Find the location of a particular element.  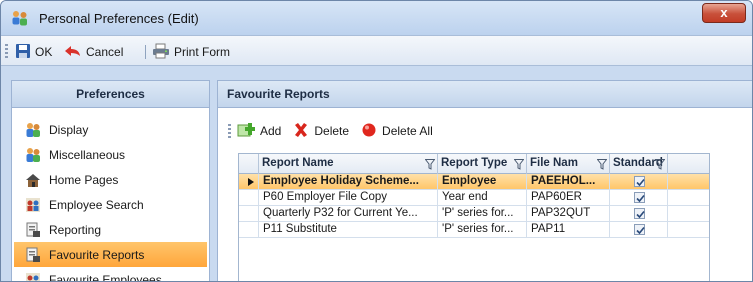

miscellaneous-icon is located at coordinates (33, 155).